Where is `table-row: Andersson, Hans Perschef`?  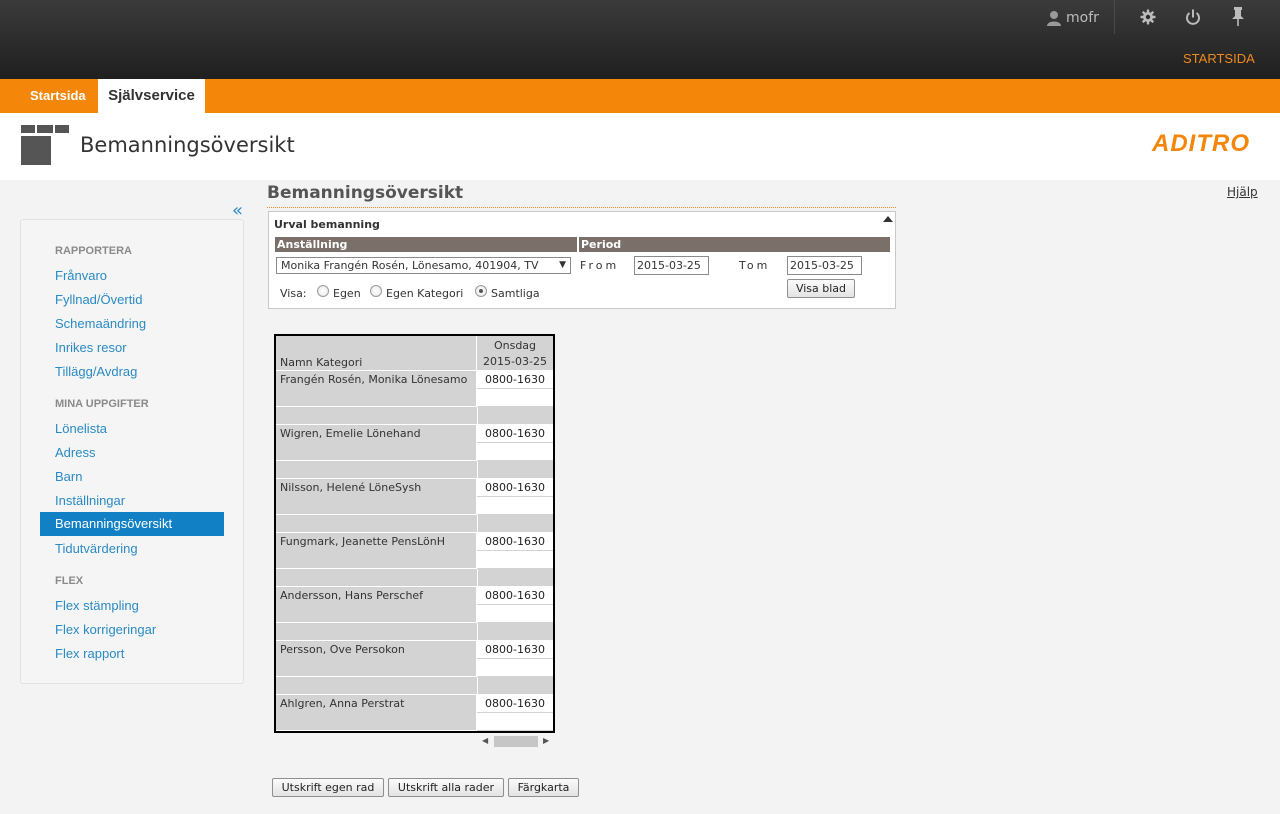
table-row: Andersson, Hans Perschef is located at coordinates (376, 605).